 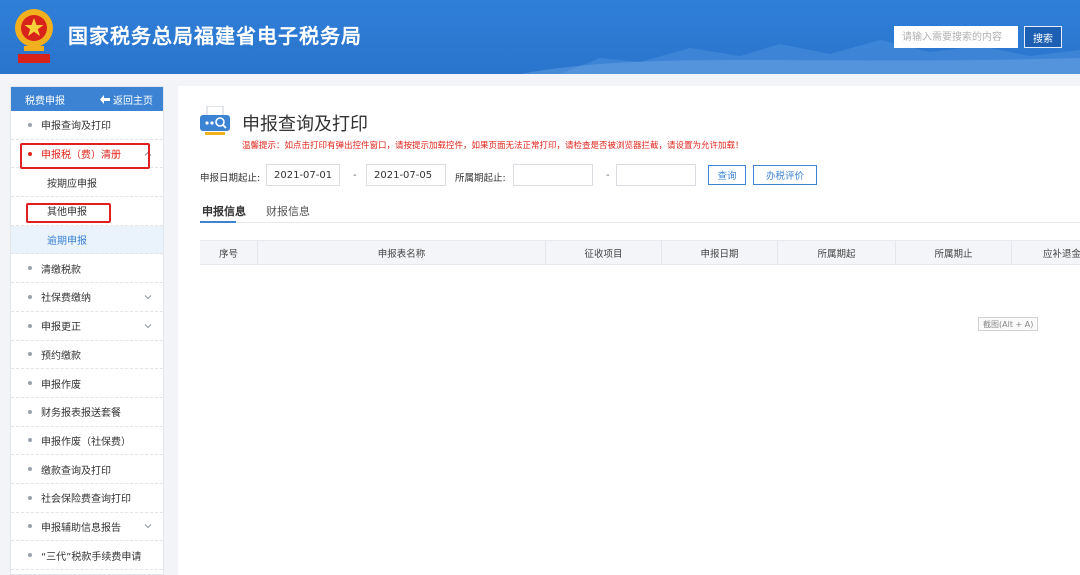 What do you see at coordinates (288, 211) in the screenshot?
I see `tab-financial-info: 财报信息` at bounding box center [288, 211].